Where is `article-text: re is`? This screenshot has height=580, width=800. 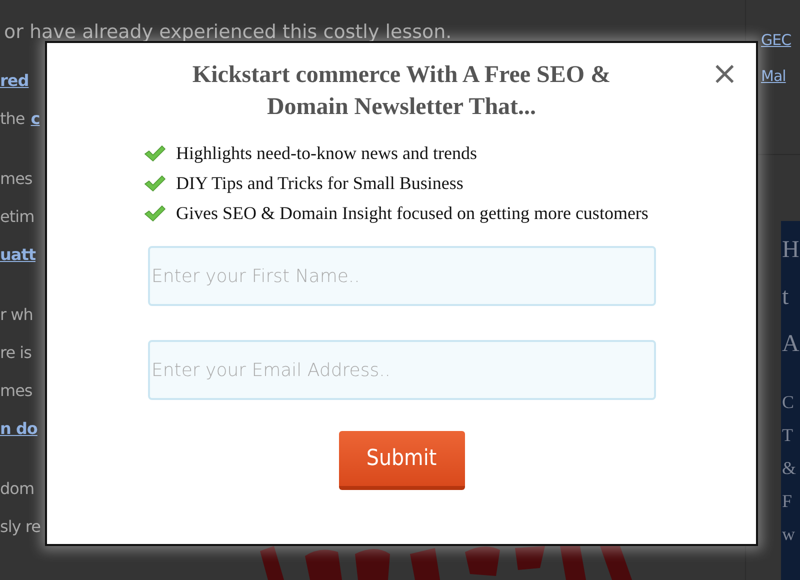 article-text: re is is located at coordinates (16, 353).